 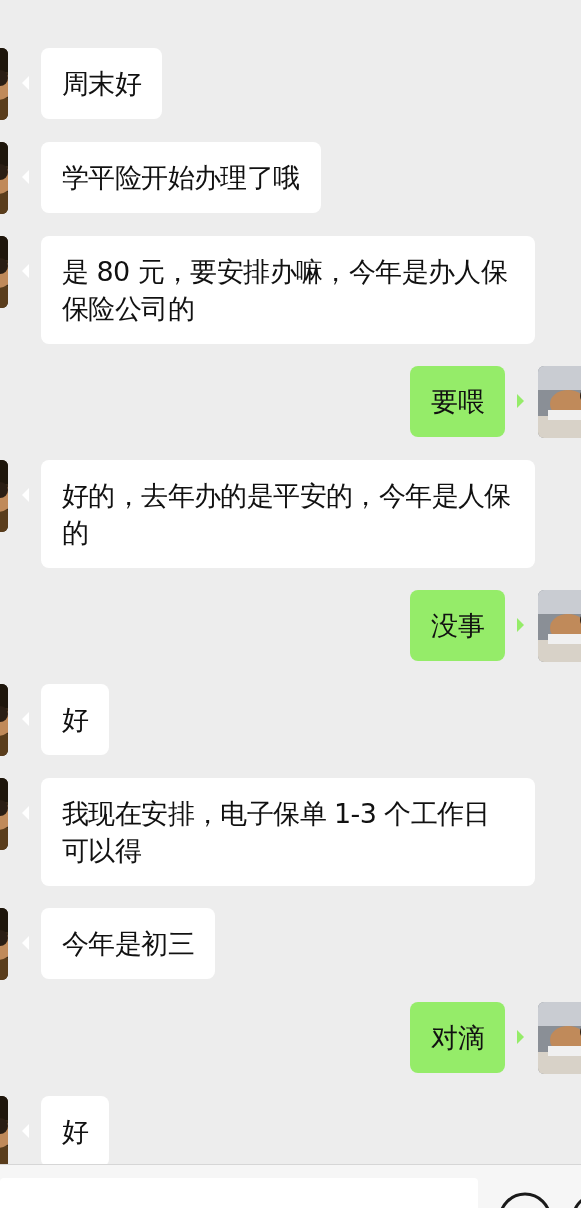 What do you see at coordinates (102, 83) in the screenshot?
I see `message-bubble: 周末好` at bounding box center [102, 83].